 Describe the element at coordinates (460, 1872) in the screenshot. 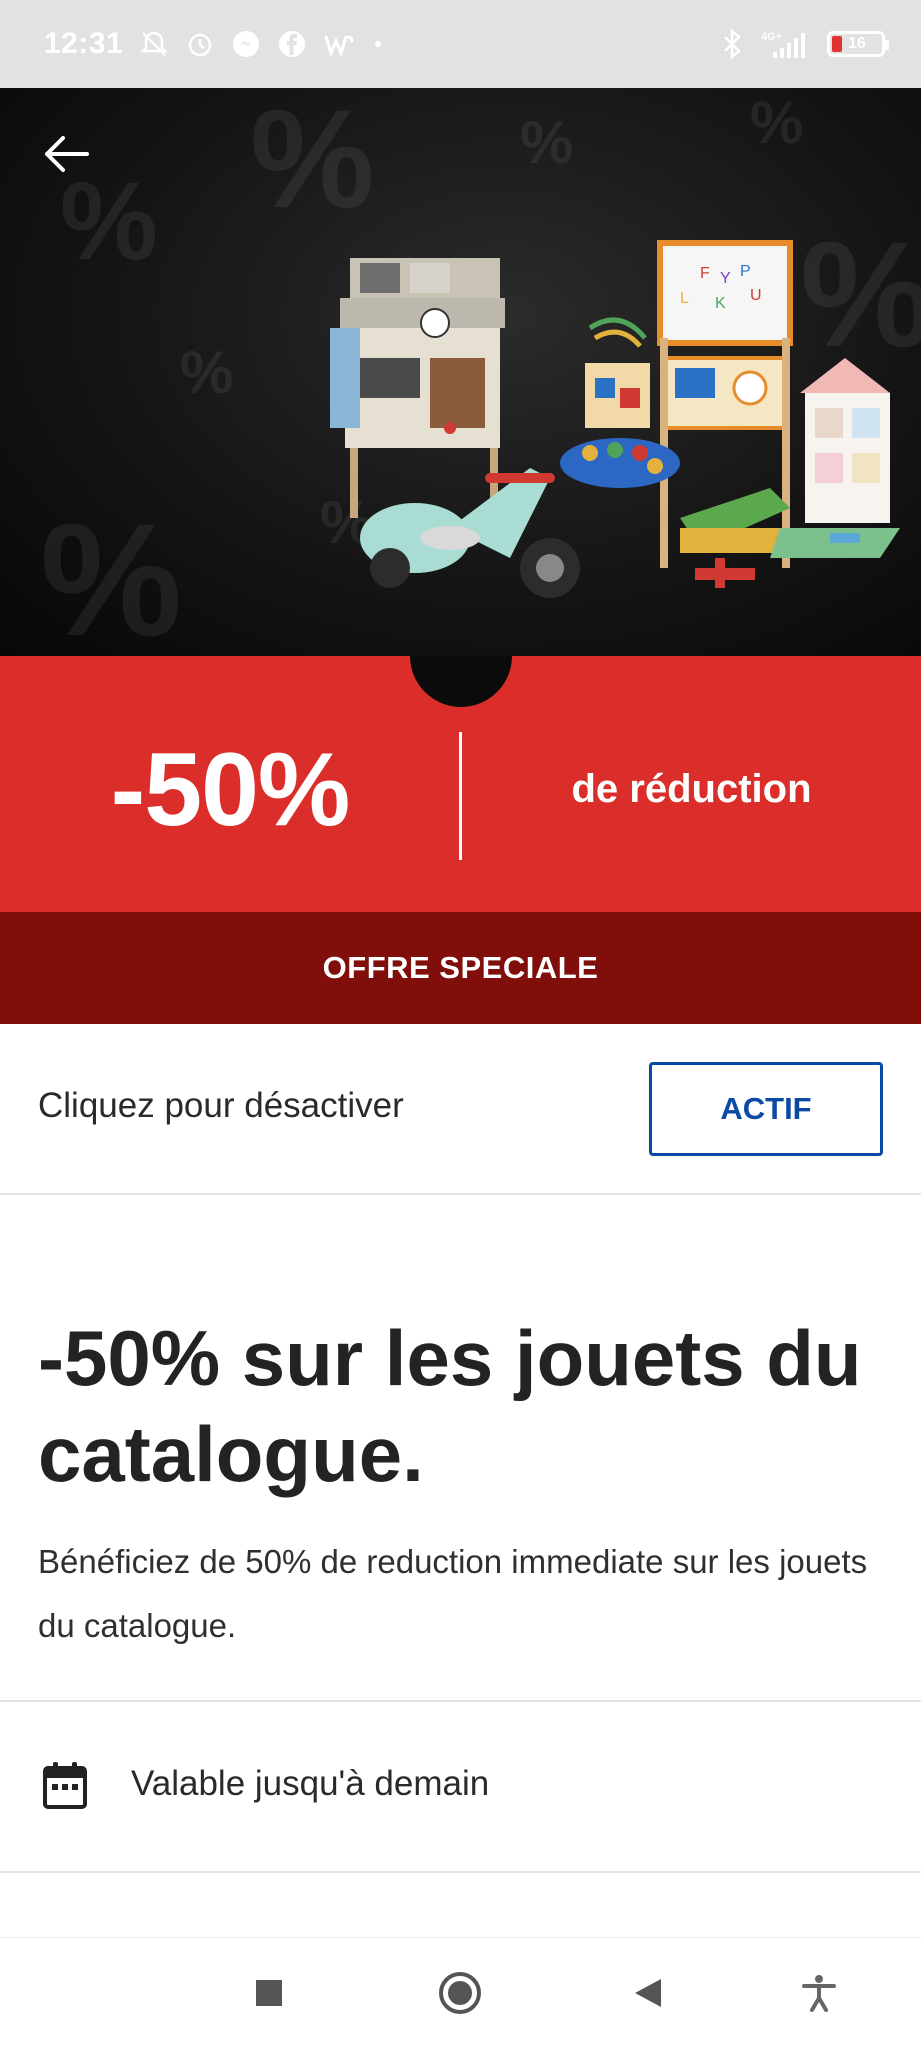

I see `divider` at that location.